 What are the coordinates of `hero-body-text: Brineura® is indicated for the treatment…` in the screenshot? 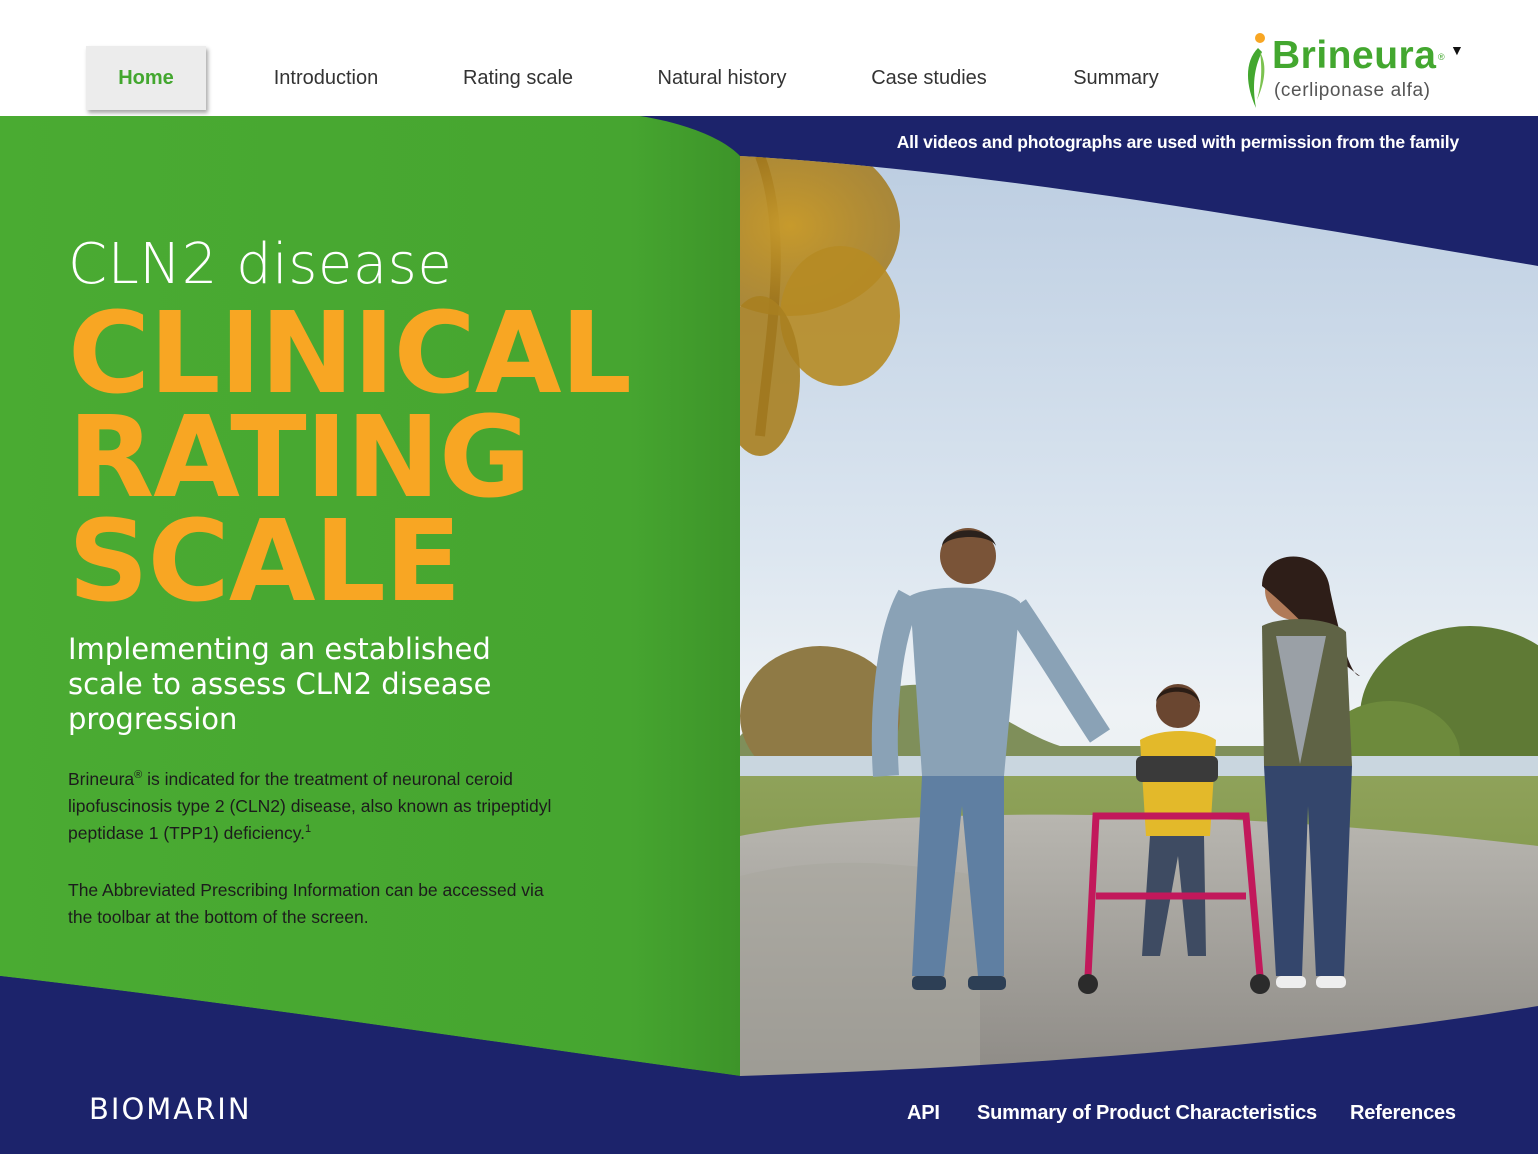 It's located at (313, 863).